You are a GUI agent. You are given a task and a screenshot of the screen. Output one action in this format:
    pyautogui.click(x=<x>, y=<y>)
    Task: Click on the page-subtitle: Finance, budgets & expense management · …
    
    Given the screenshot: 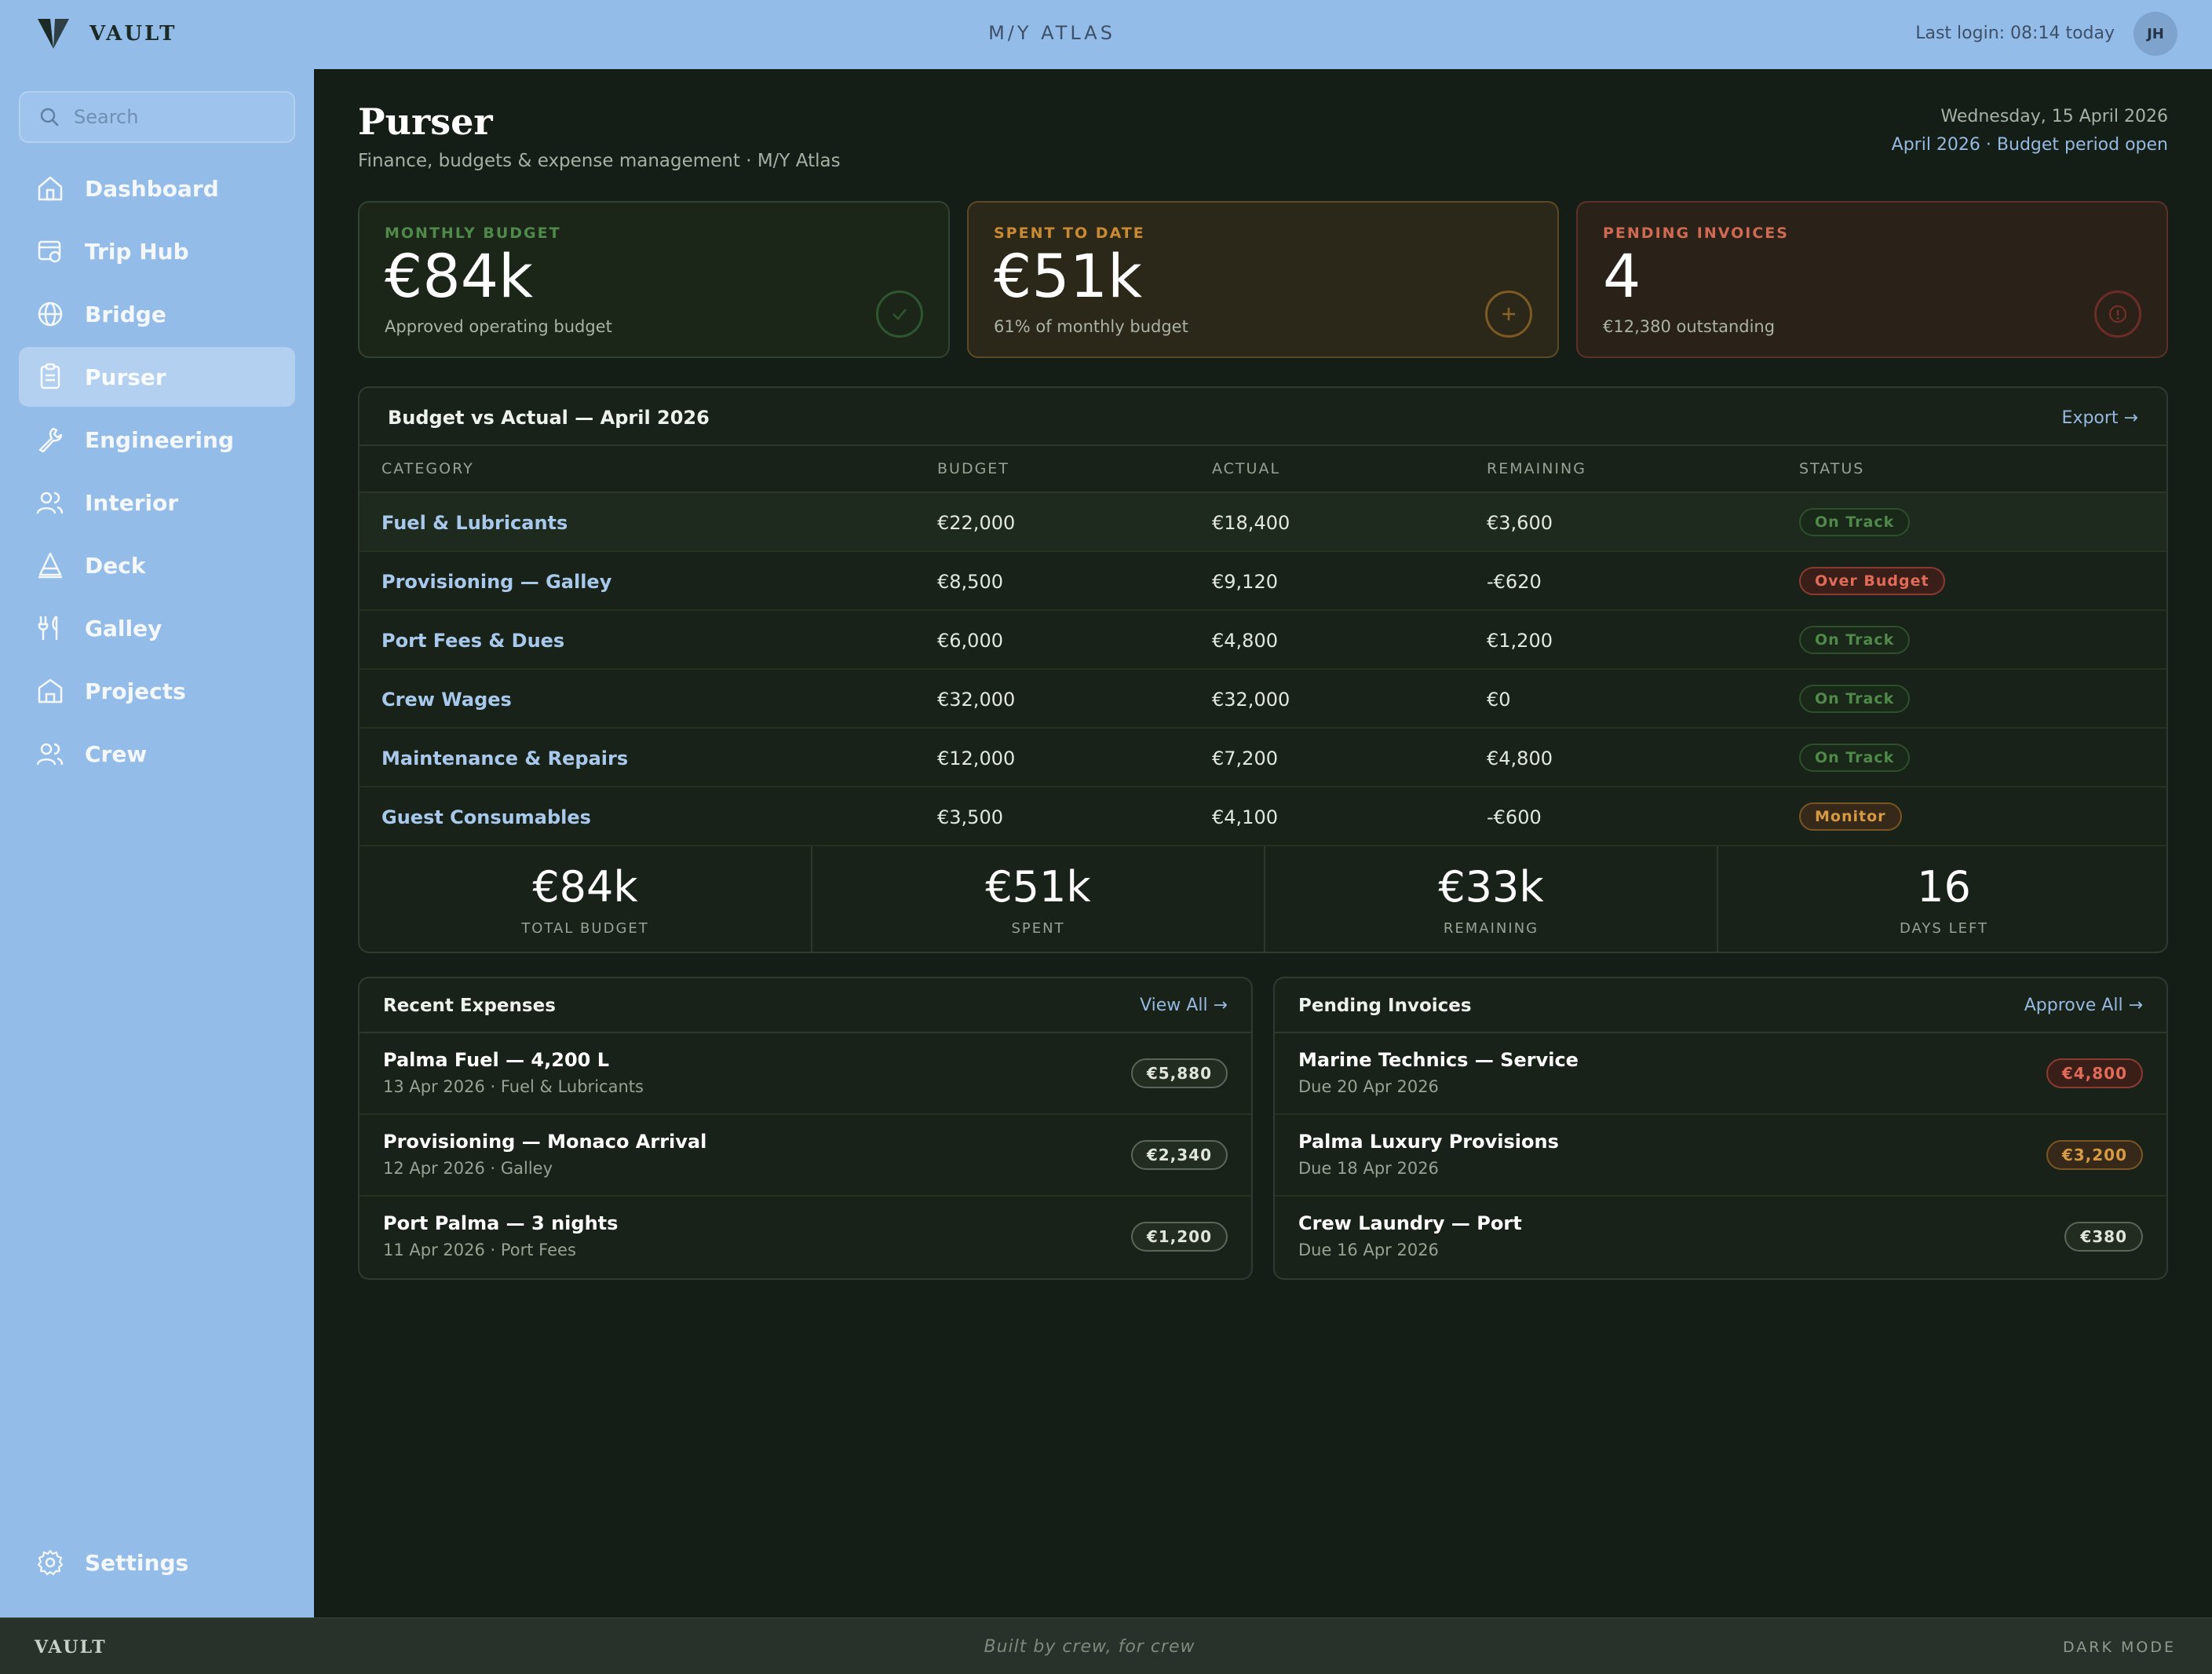 What is the action you would take?
    pyautogui.click(x=599, y=161)
    